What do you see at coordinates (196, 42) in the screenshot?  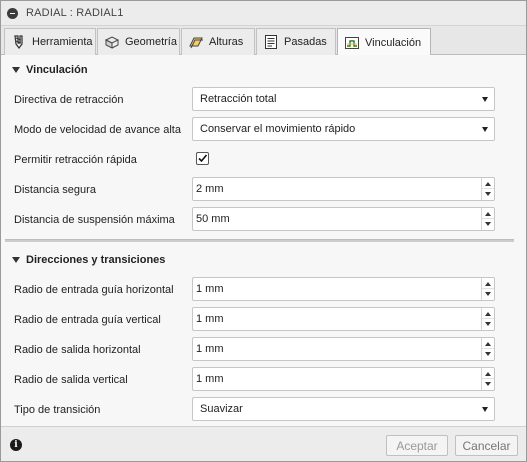 I see `heights-icon` at bounding box center [196, 42].